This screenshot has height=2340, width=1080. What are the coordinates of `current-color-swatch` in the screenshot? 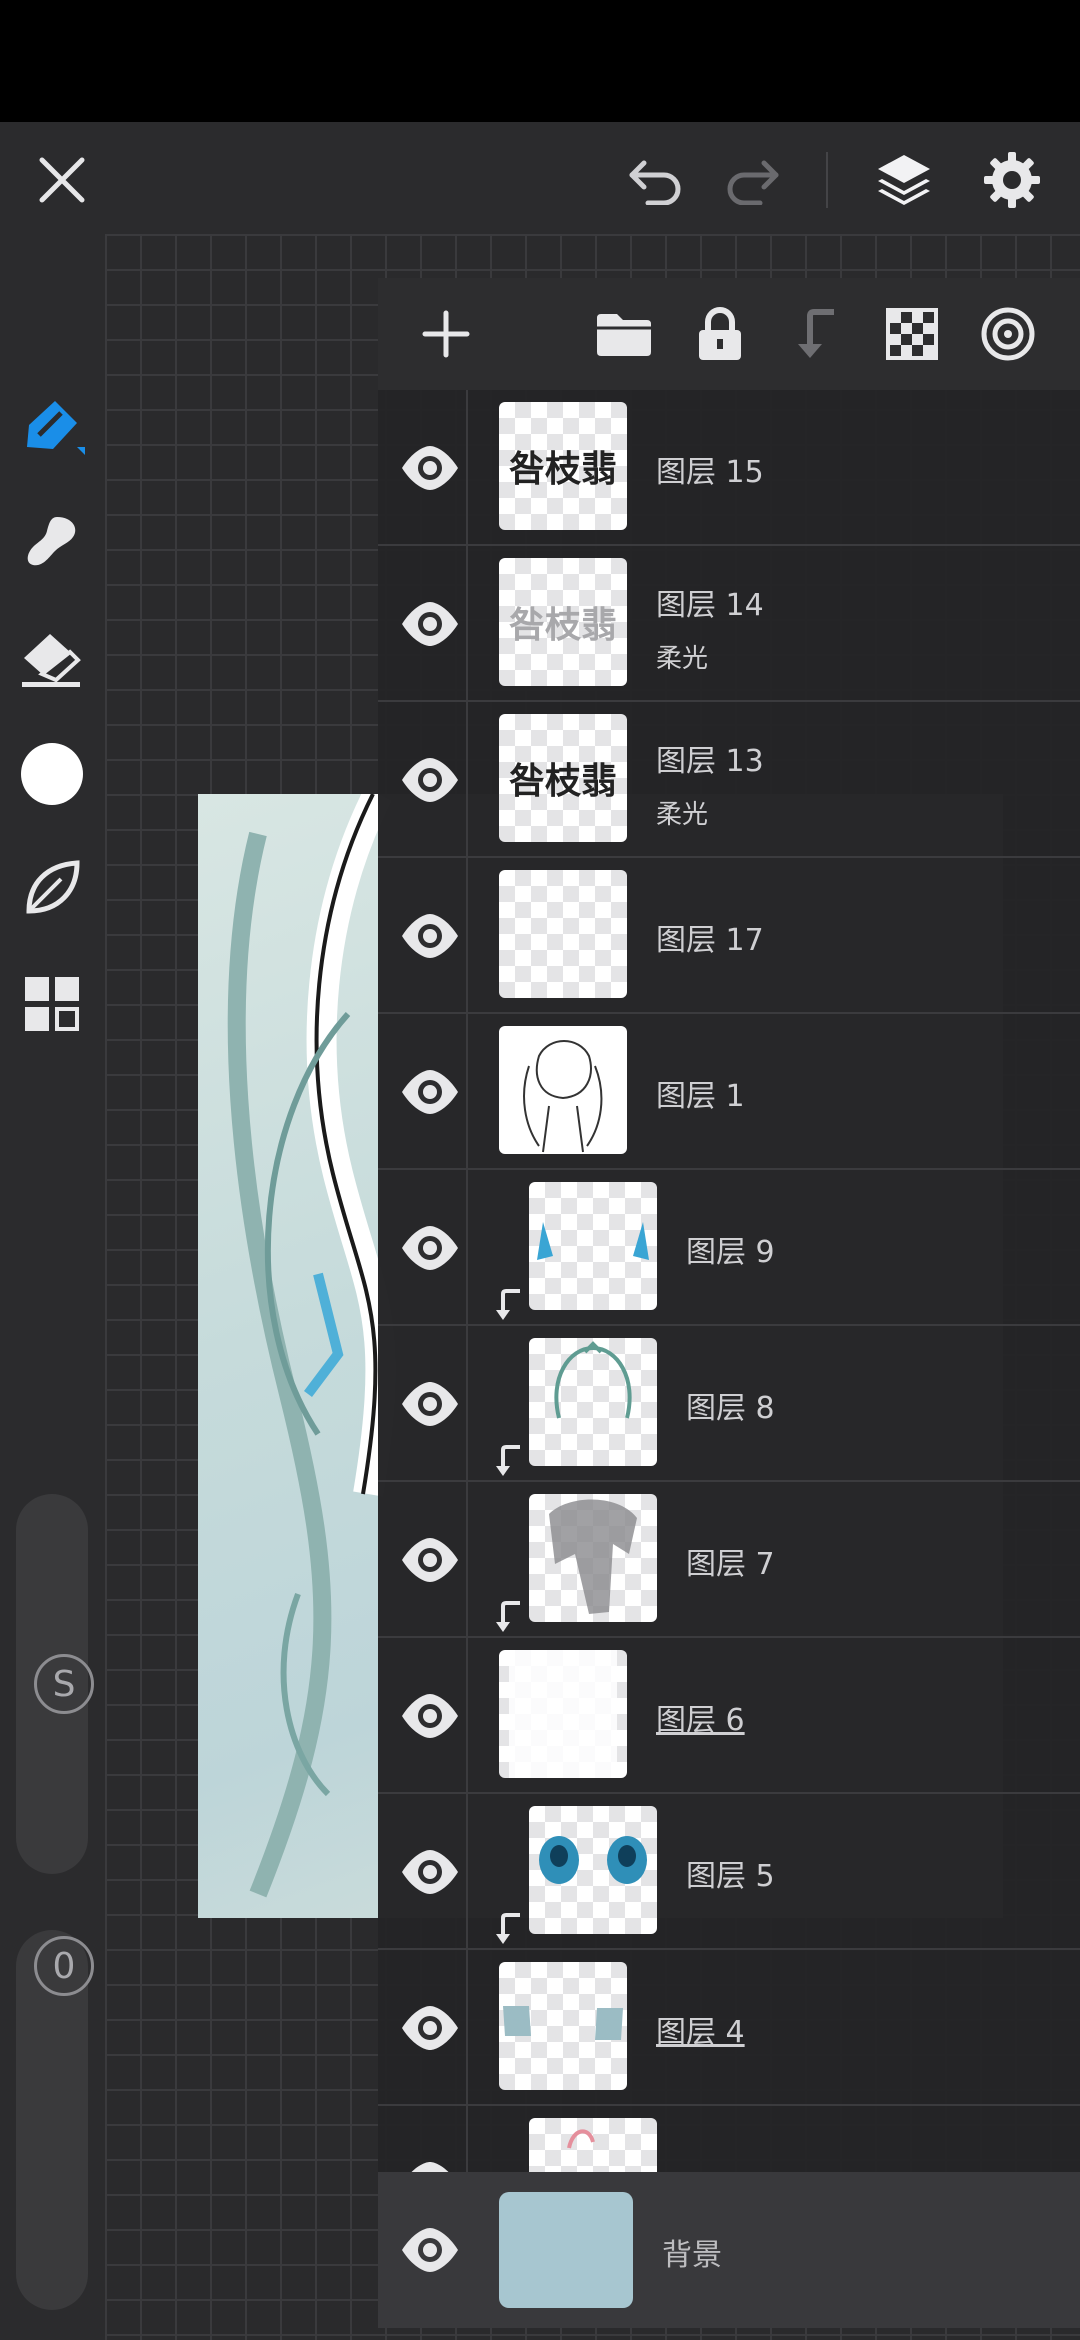 It's located at (52, 774).